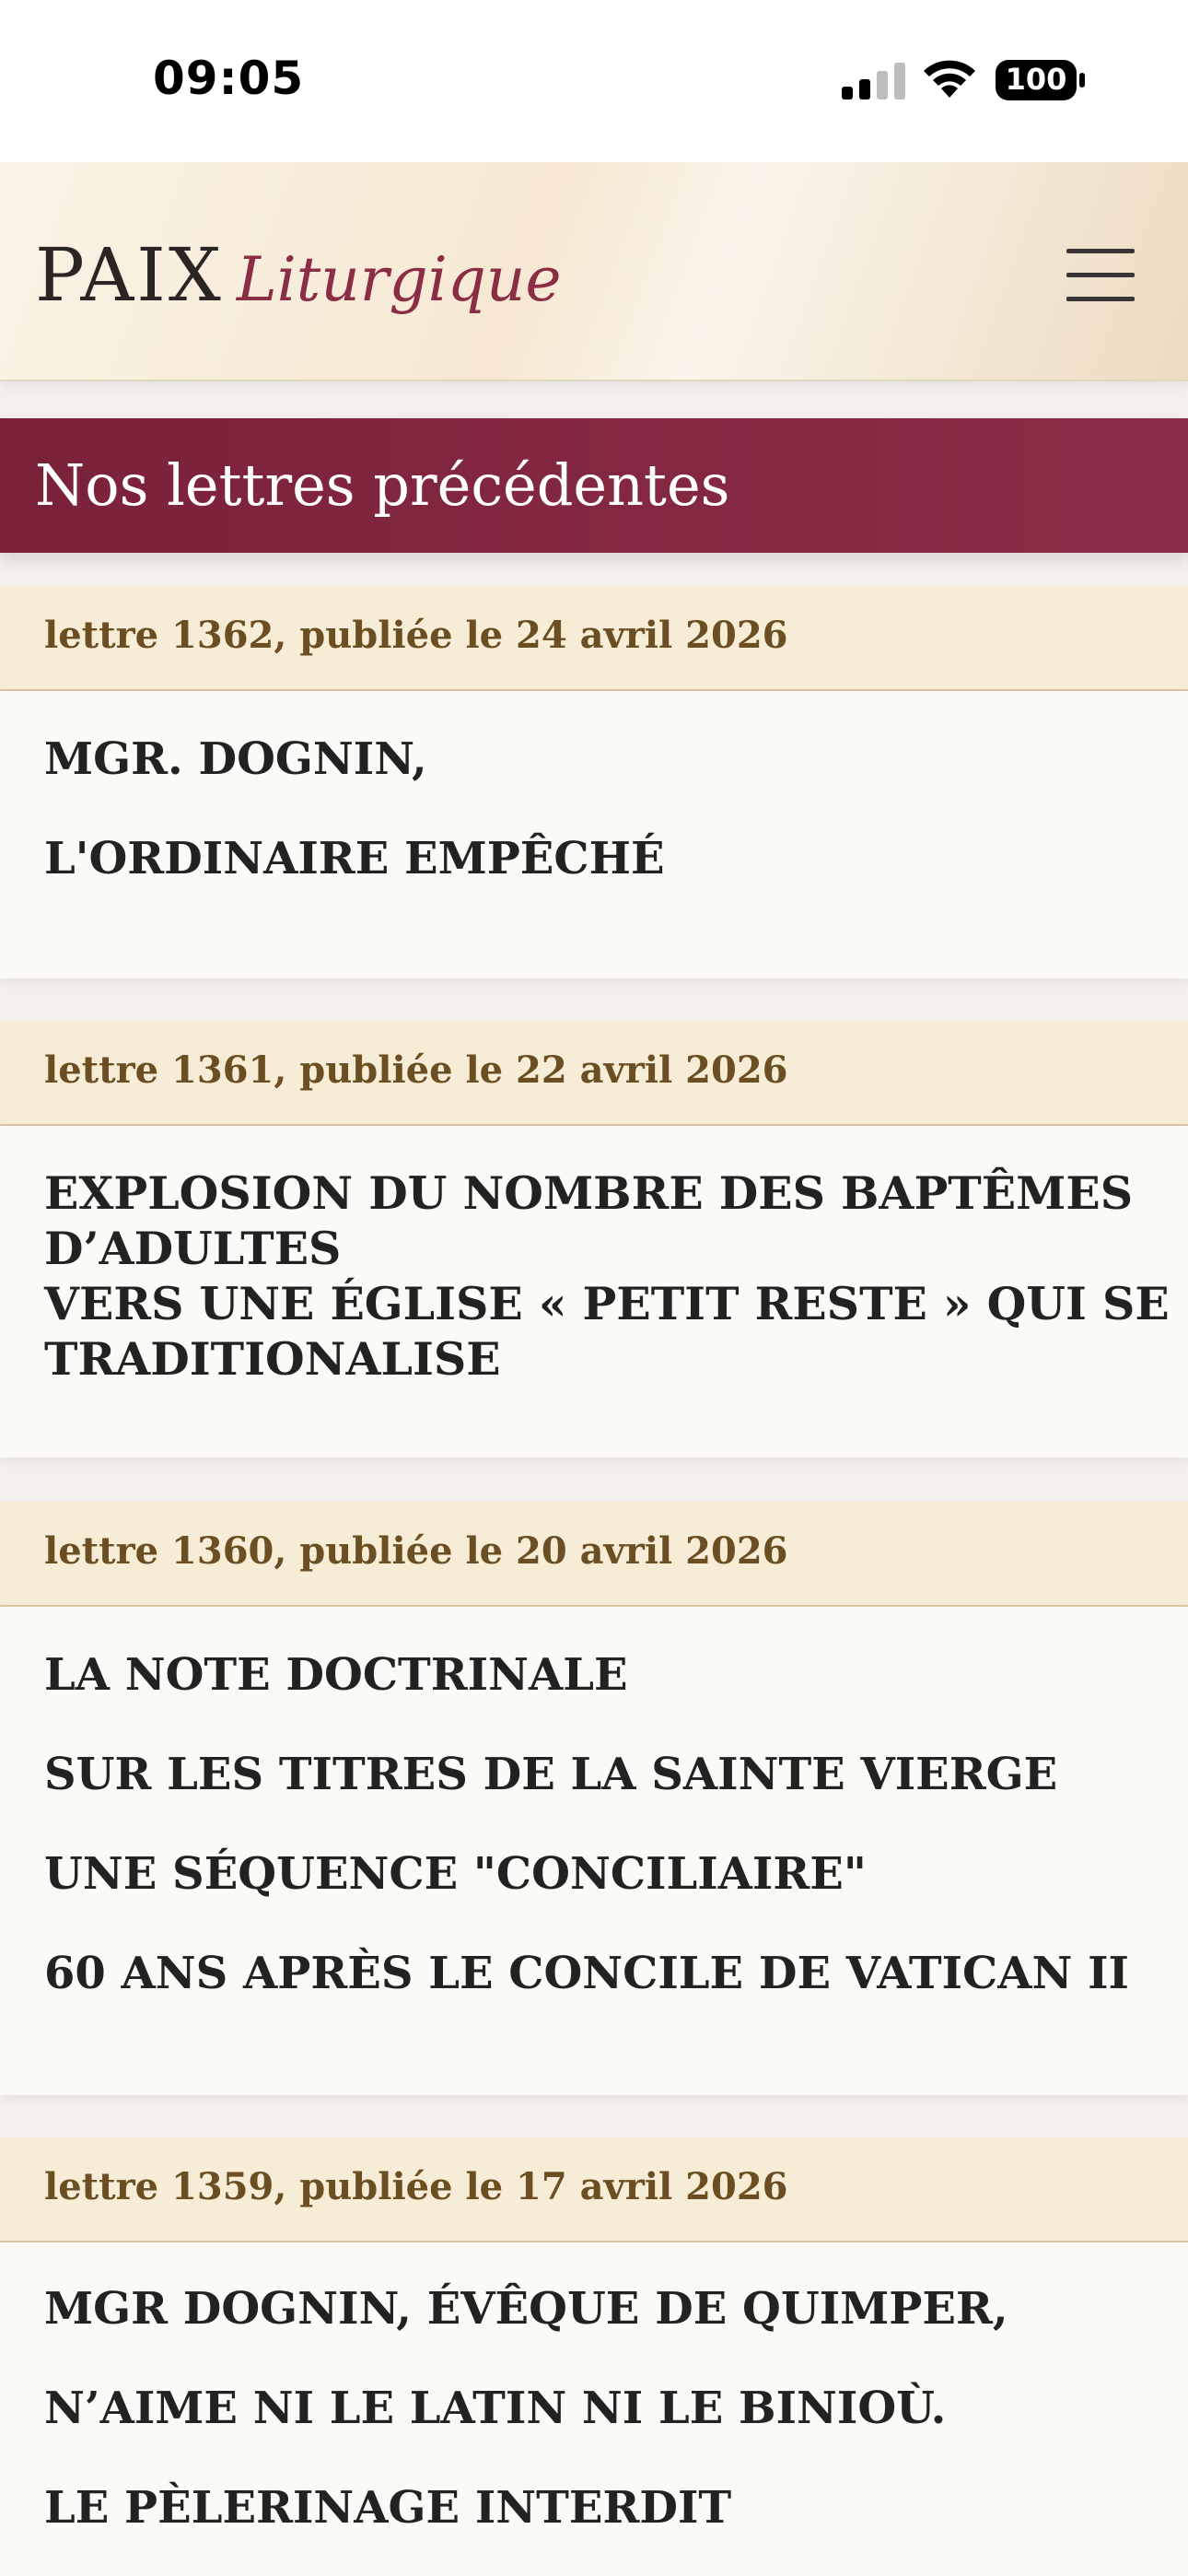 The image size is (1188, 2576). What do you see at coordinates (949, 79) in the screenshot?
I see `wifi-icon` at bounding box center [949, 79].